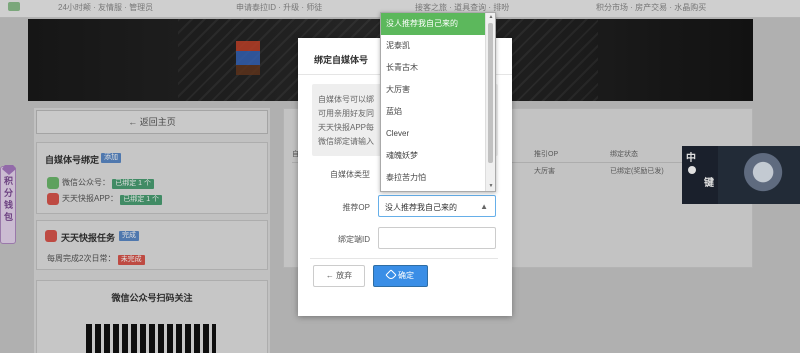  Describe the element at coordinates (346, 113) in the screenshot. I see `info-line: 可用亲朋好友同` at that location.